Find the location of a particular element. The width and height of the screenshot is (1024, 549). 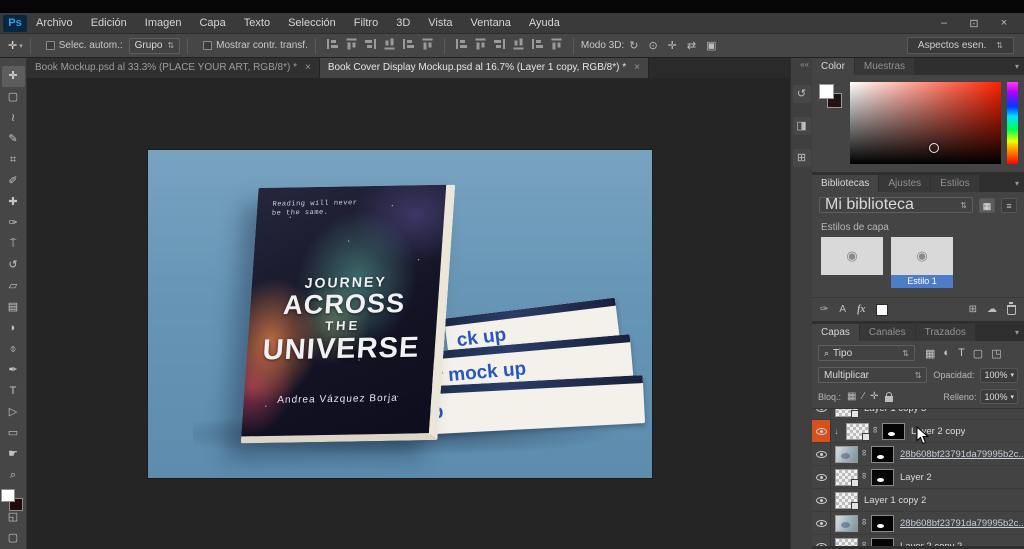

screen-mode-button: ▢ is located at coordinates (13, 538).